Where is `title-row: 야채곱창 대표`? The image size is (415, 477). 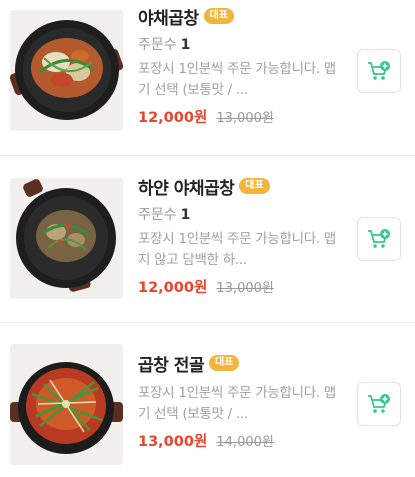 title-row: 야채곱창 대표 is located at coordinates (238, 16).